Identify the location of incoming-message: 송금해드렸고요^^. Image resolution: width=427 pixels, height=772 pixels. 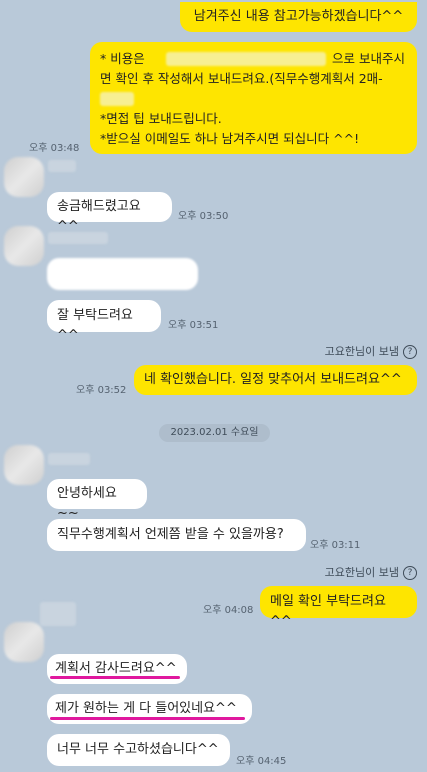
(109, 213).